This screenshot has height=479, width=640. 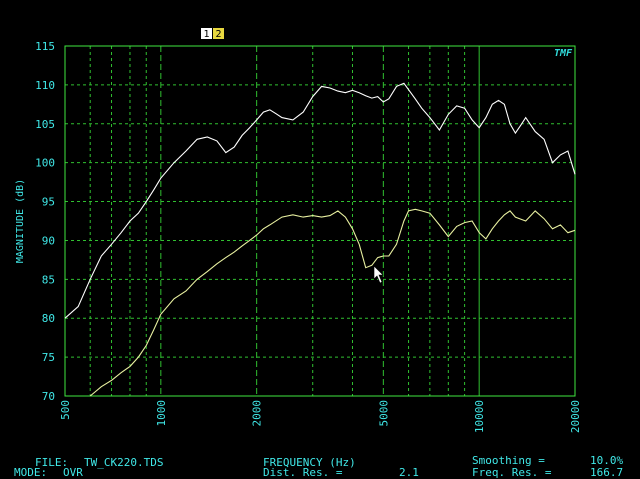 I want to click on mode-label: MODE:, so click(x=31, y=472).